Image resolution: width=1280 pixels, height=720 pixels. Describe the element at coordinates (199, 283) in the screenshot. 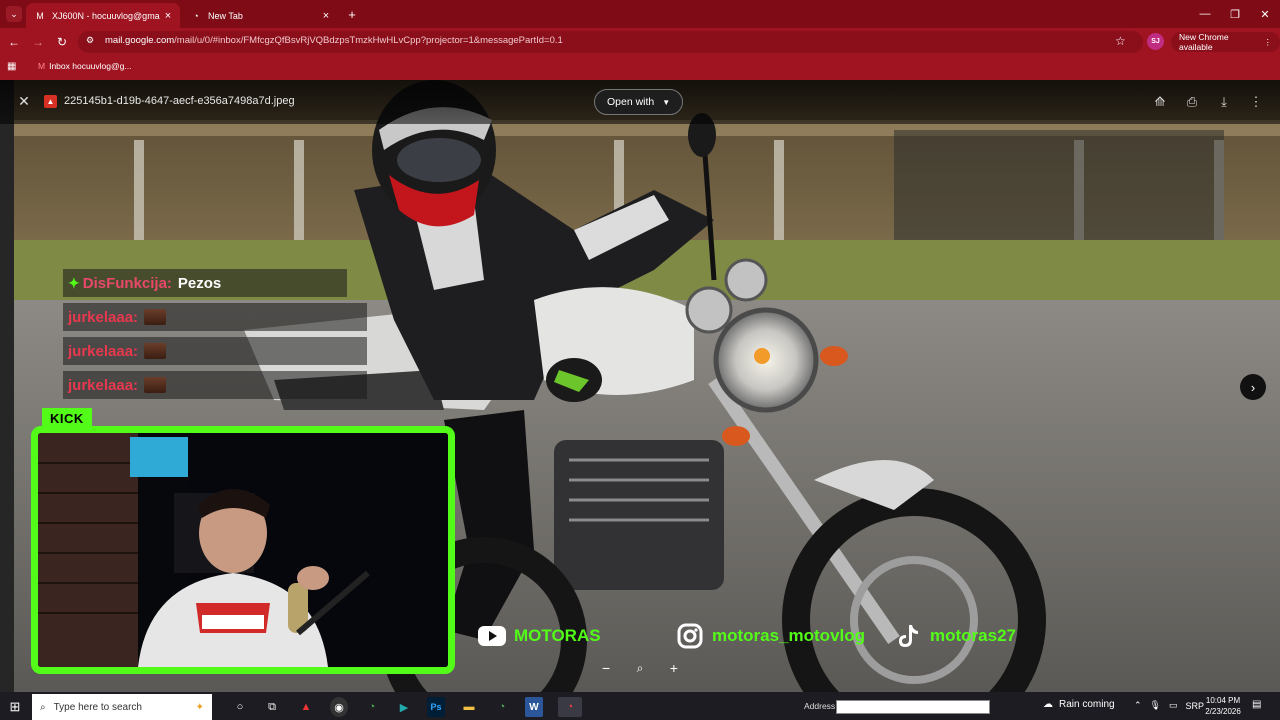

I see `chat-text: Pezos` at that location.